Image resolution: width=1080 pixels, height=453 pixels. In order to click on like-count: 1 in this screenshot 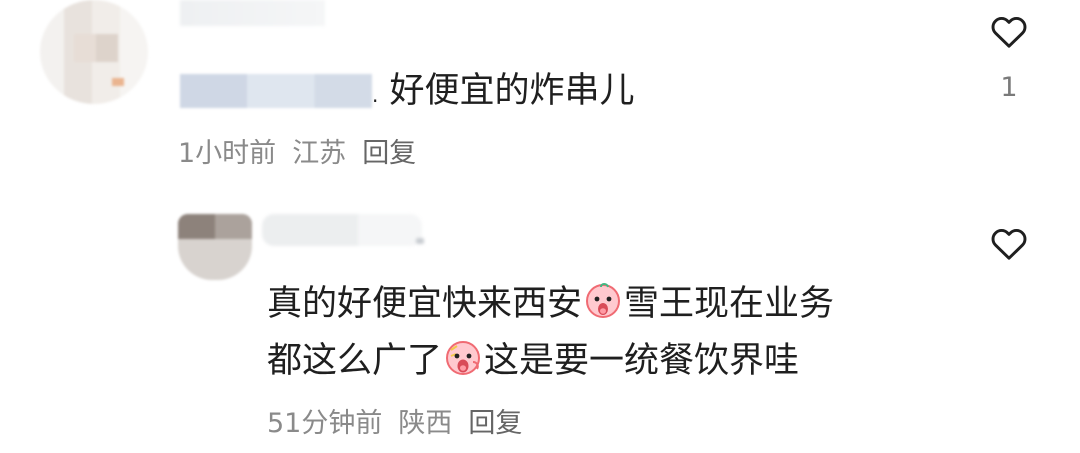, I will do `click(1009, 87)`.